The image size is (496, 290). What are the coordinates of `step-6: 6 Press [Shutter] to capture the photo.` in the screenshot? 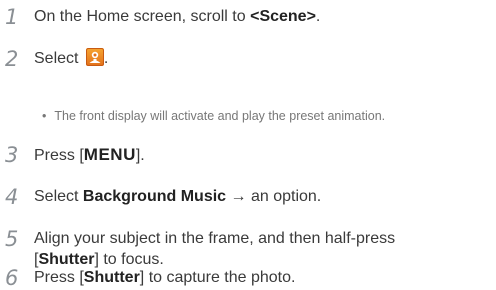 It's located at (248, 278).